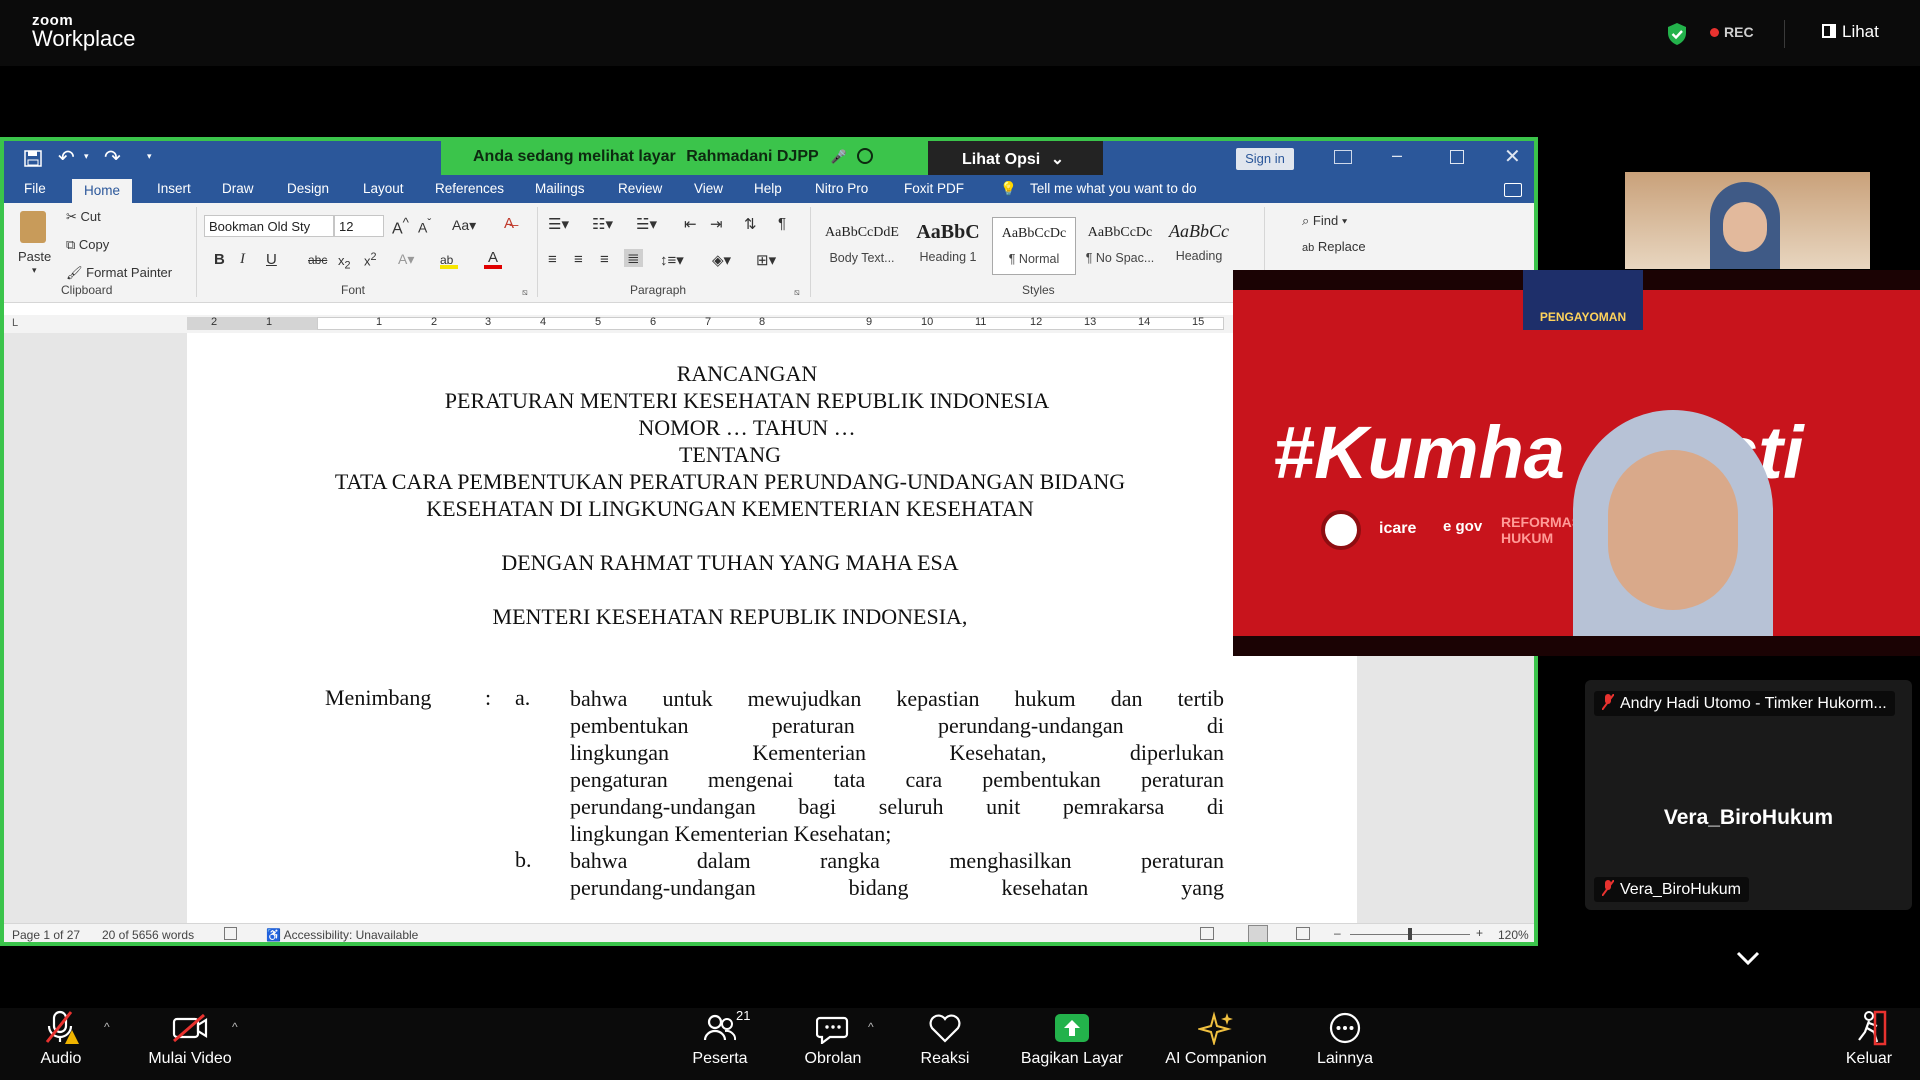 This screenshot has width=1920, height=1080. Describe the element at coordinates (107, 1027) in the screenshot. I see `audio-options-chevron-icon: ^` at that location.